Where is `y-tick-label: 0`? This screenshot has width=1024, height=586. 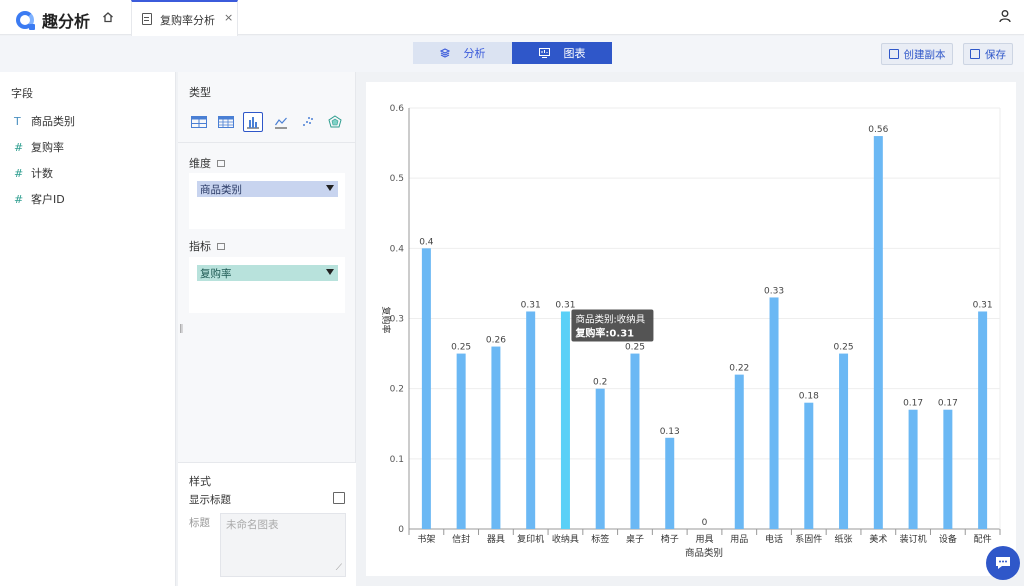 y-tick-label: 0 is located at coordinates (401, 530).